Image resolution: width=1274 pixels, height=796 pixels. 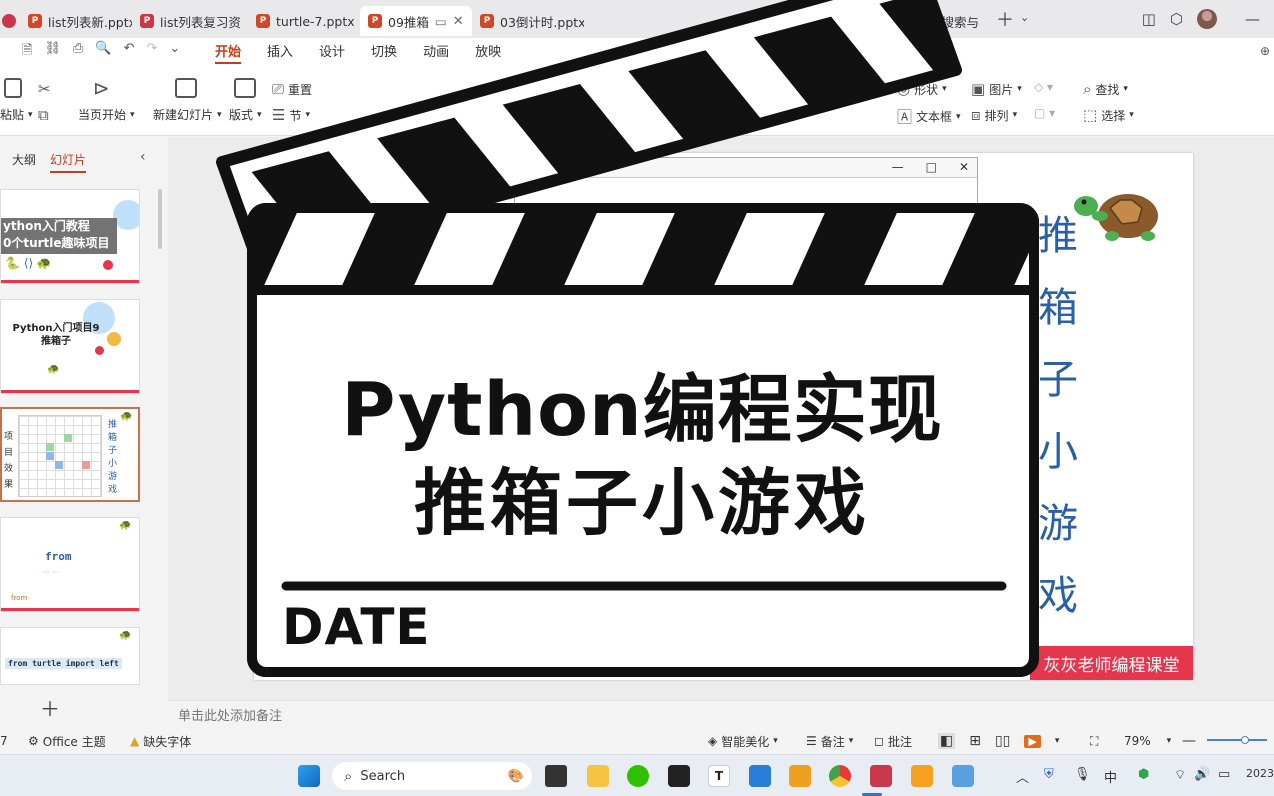 What do you see at coordinates (881, 776) in the screenshot?
I see `wps-icon` at bounding box center [881, 776].